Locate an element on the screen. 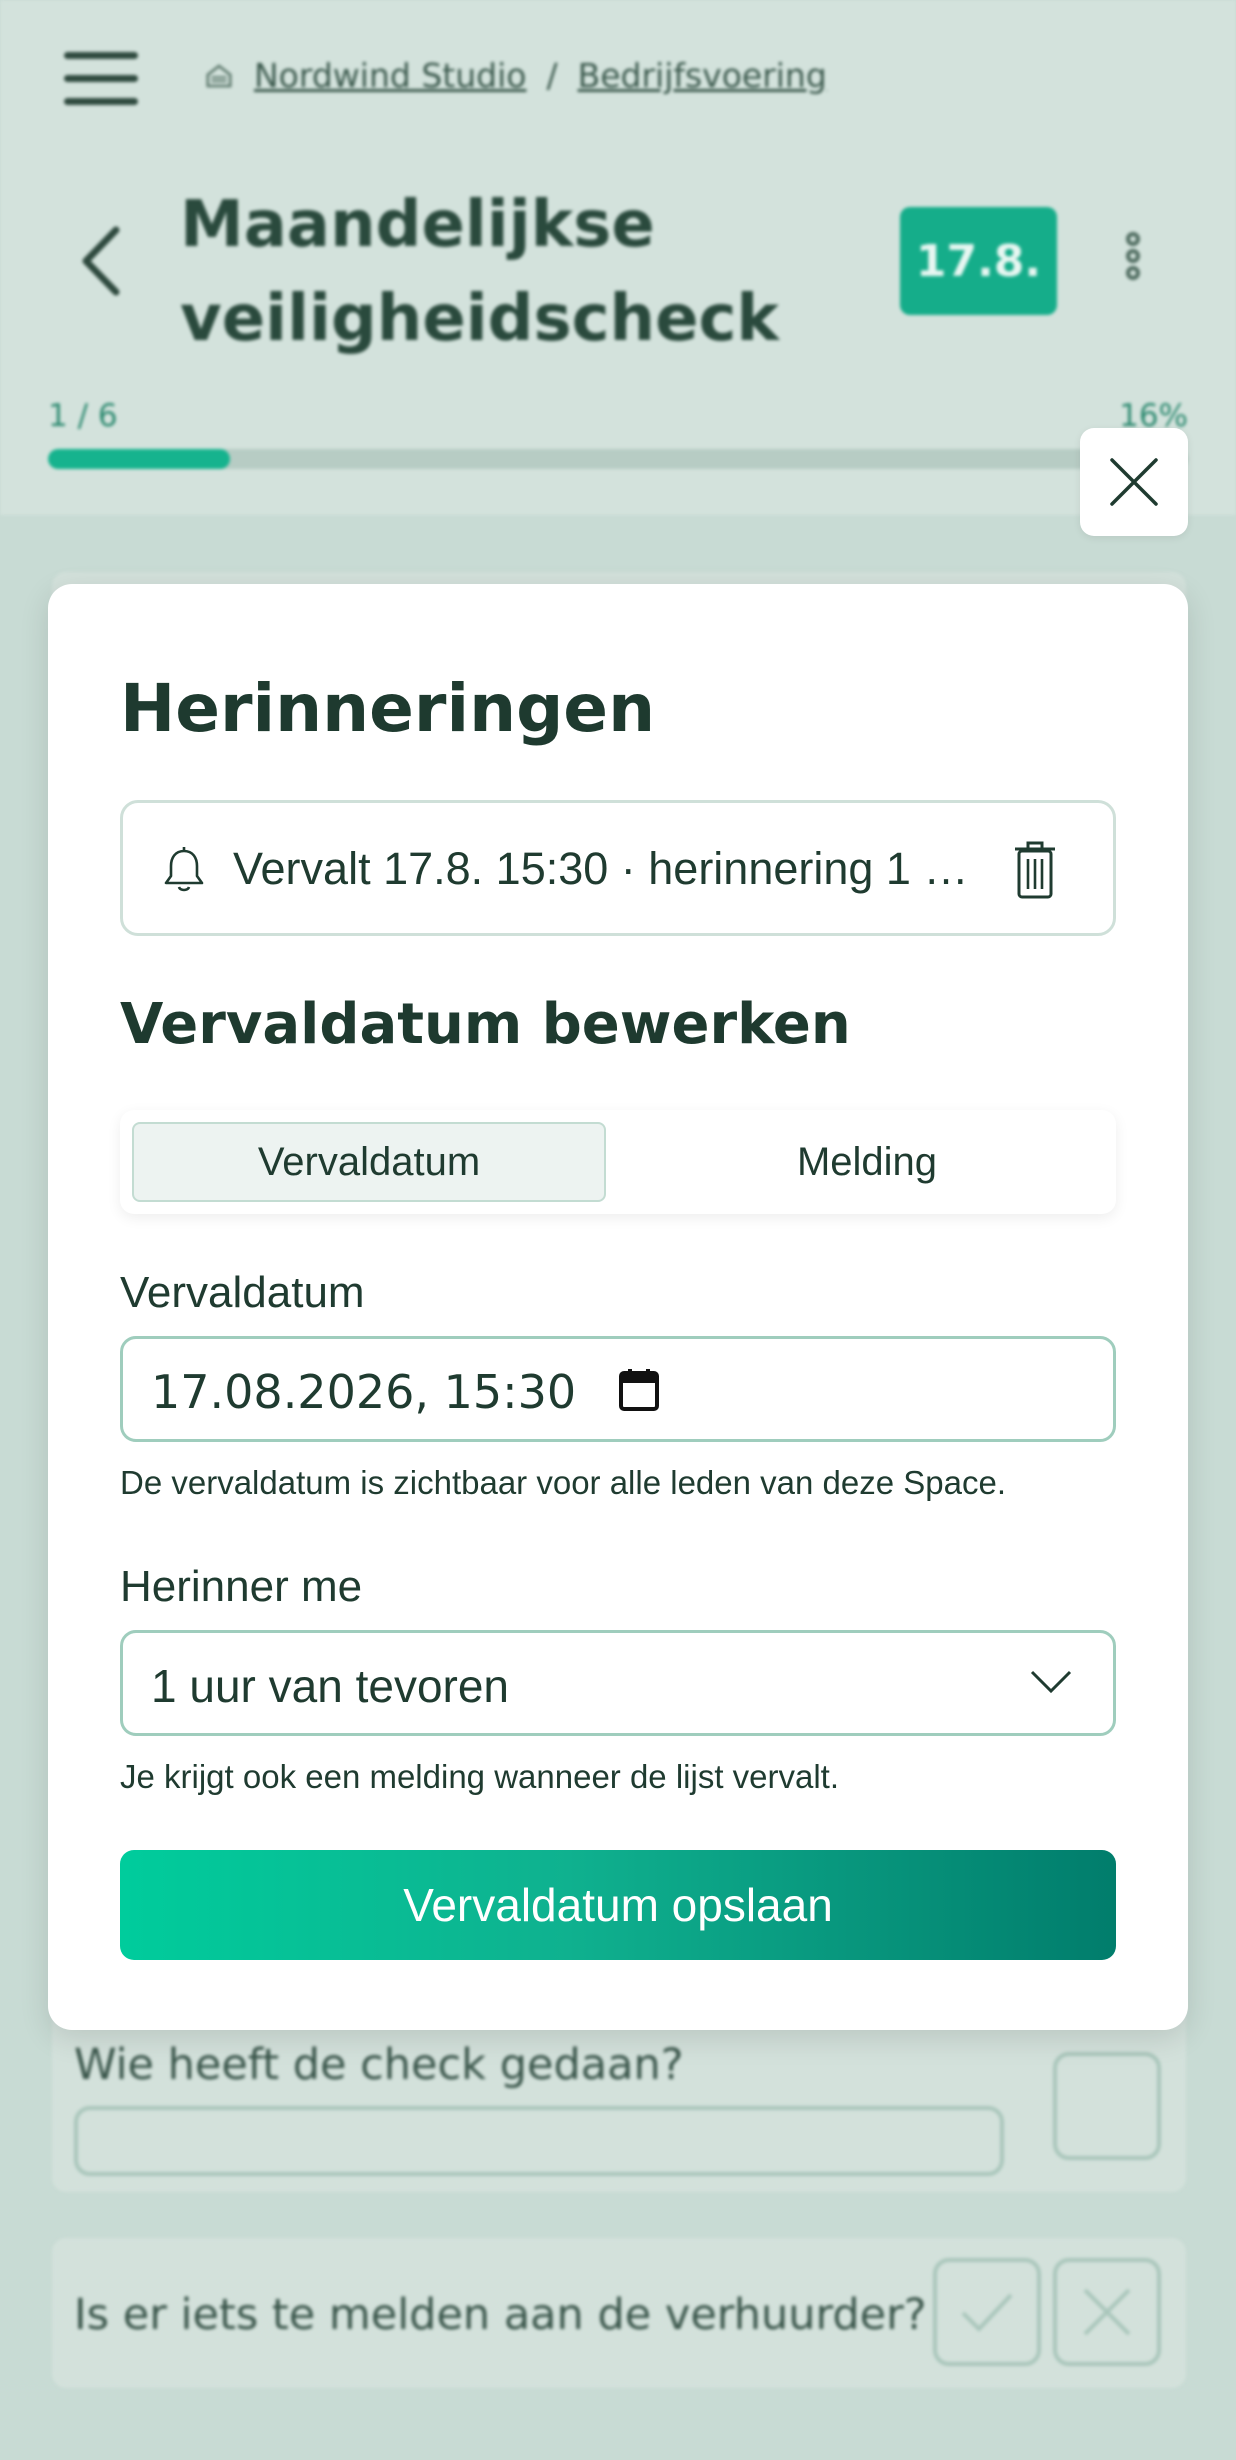 The height and width of the screenshot is (2460, 1236). breadcrumb: Nordwind Studio / Bedrijfsvoering is located at coordinates (515, 75).